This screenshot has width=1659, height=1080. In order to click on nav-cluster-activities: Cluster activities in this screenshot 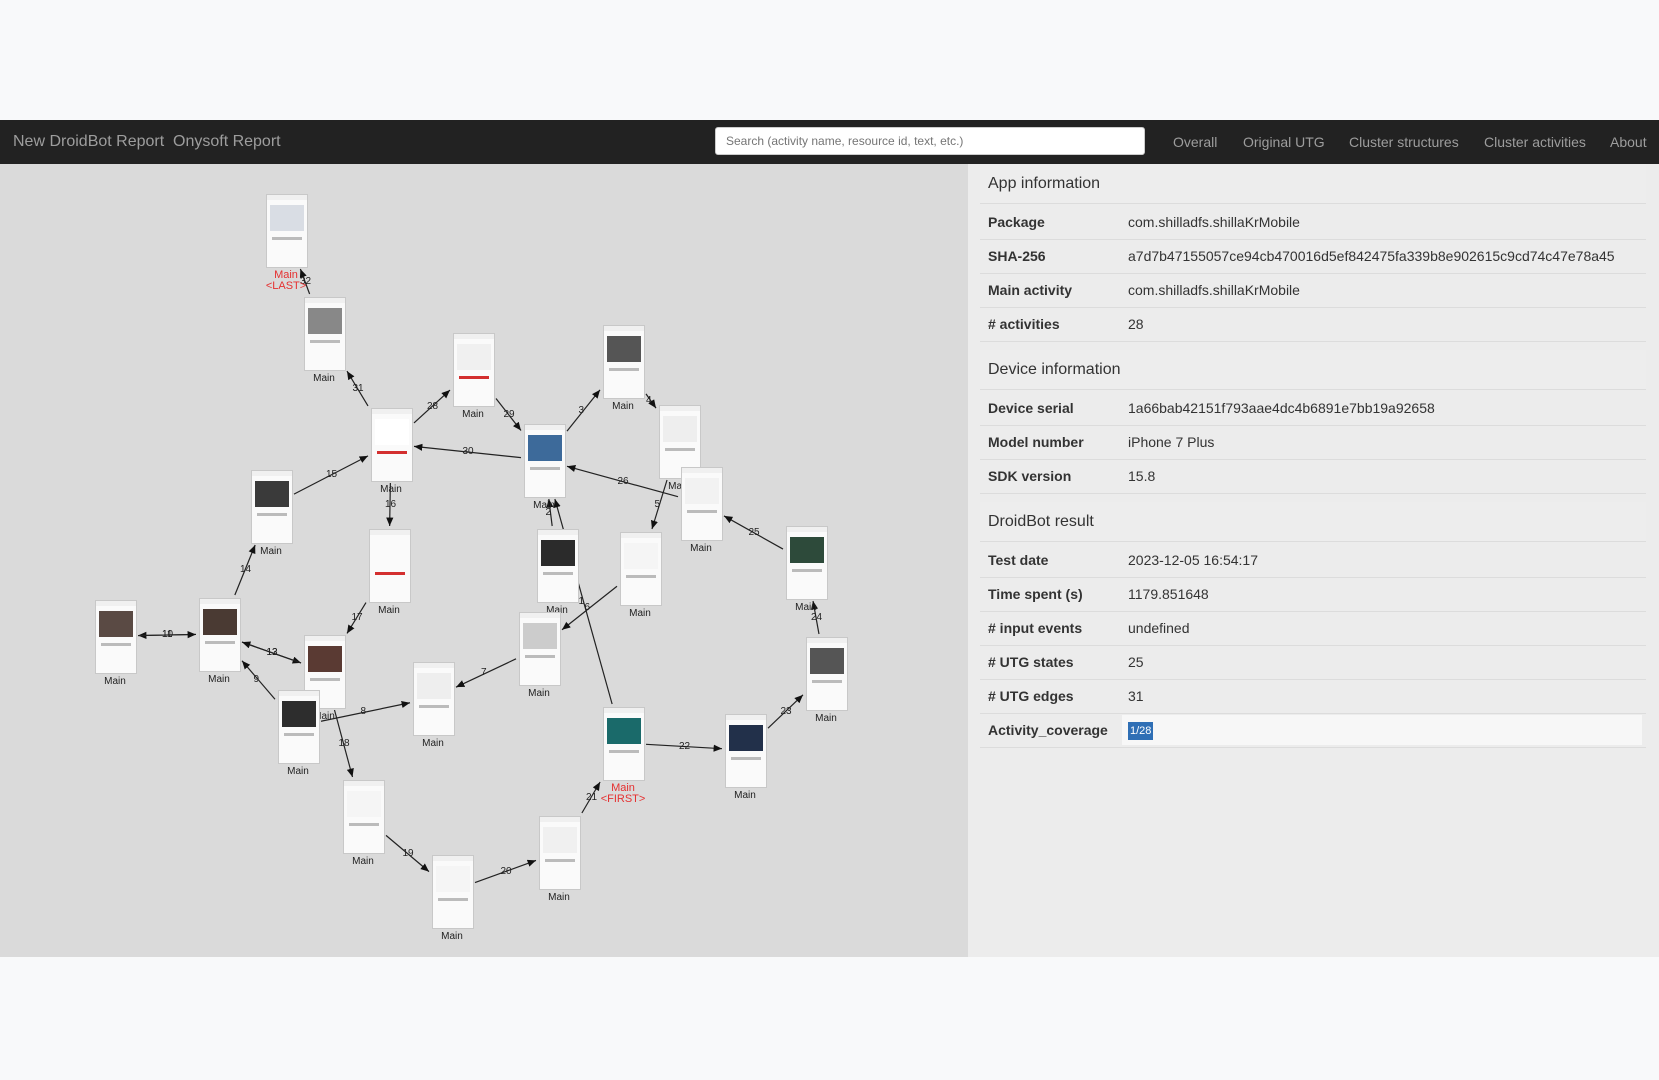, I will do `click(1535, 142)`.